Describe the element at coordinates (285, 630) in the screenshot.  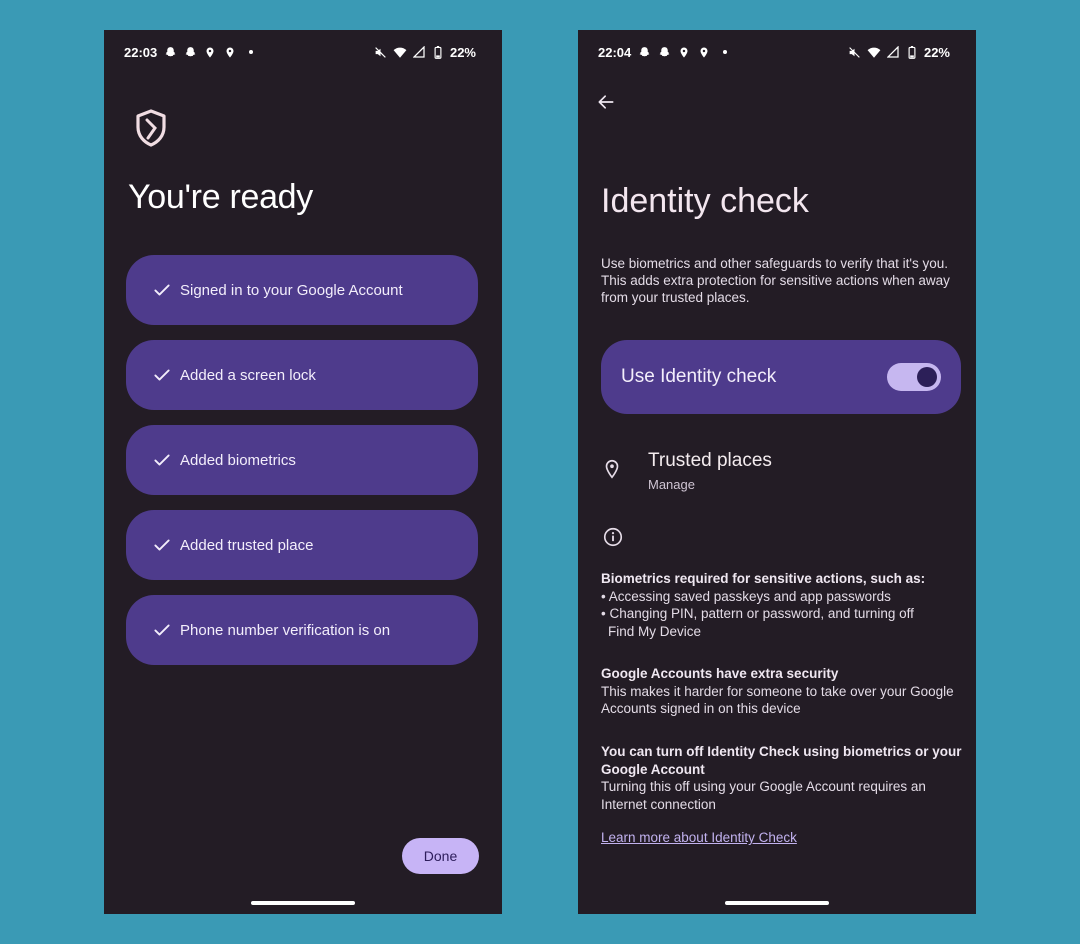
I see `checklist-item-label: Phone number verification is on` at that location.